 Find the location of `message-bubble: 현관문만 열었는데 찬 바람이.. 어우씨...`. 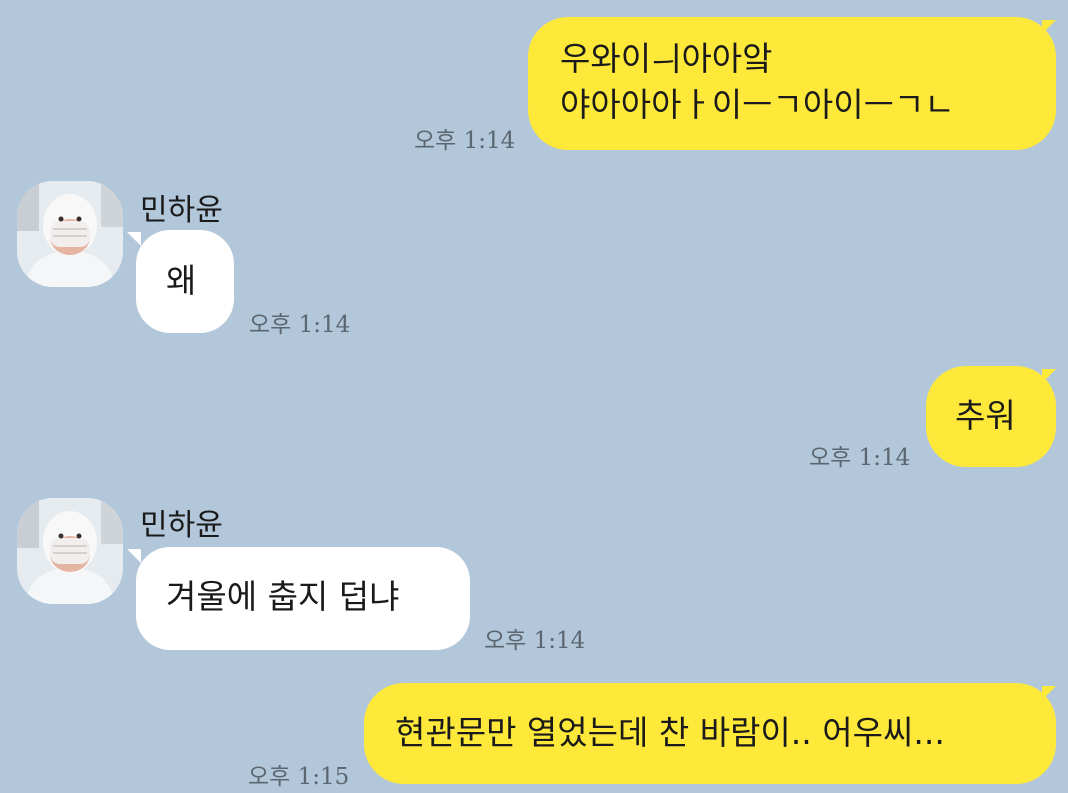

message-bubble: 현관문만 열었는데 찬 바람이.. 어우씨... is located at coordinates (710, 733).